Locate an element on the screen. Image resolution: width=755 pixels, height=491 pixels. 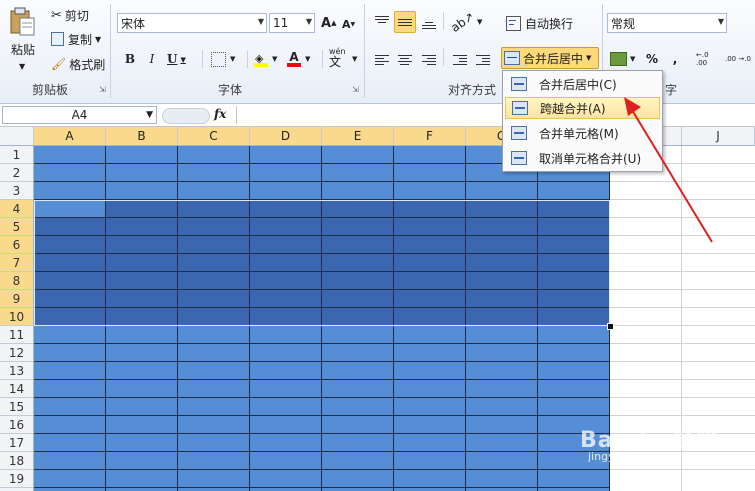
font-color-button: A ▼ is located at coordinates (302, 59).